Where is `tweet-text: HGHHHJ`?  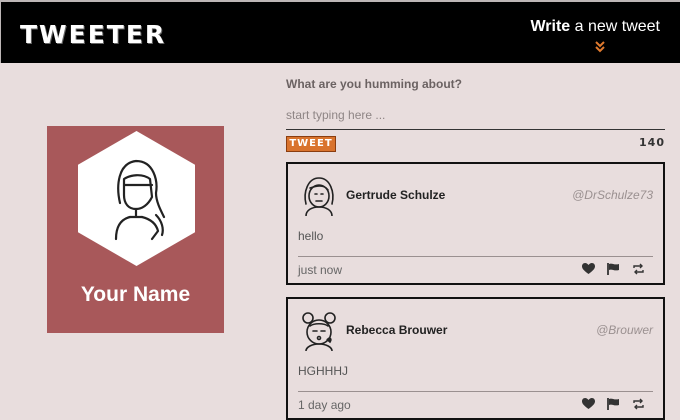 tweet-text: HGHHHJ is located at coordinates (323, 371).